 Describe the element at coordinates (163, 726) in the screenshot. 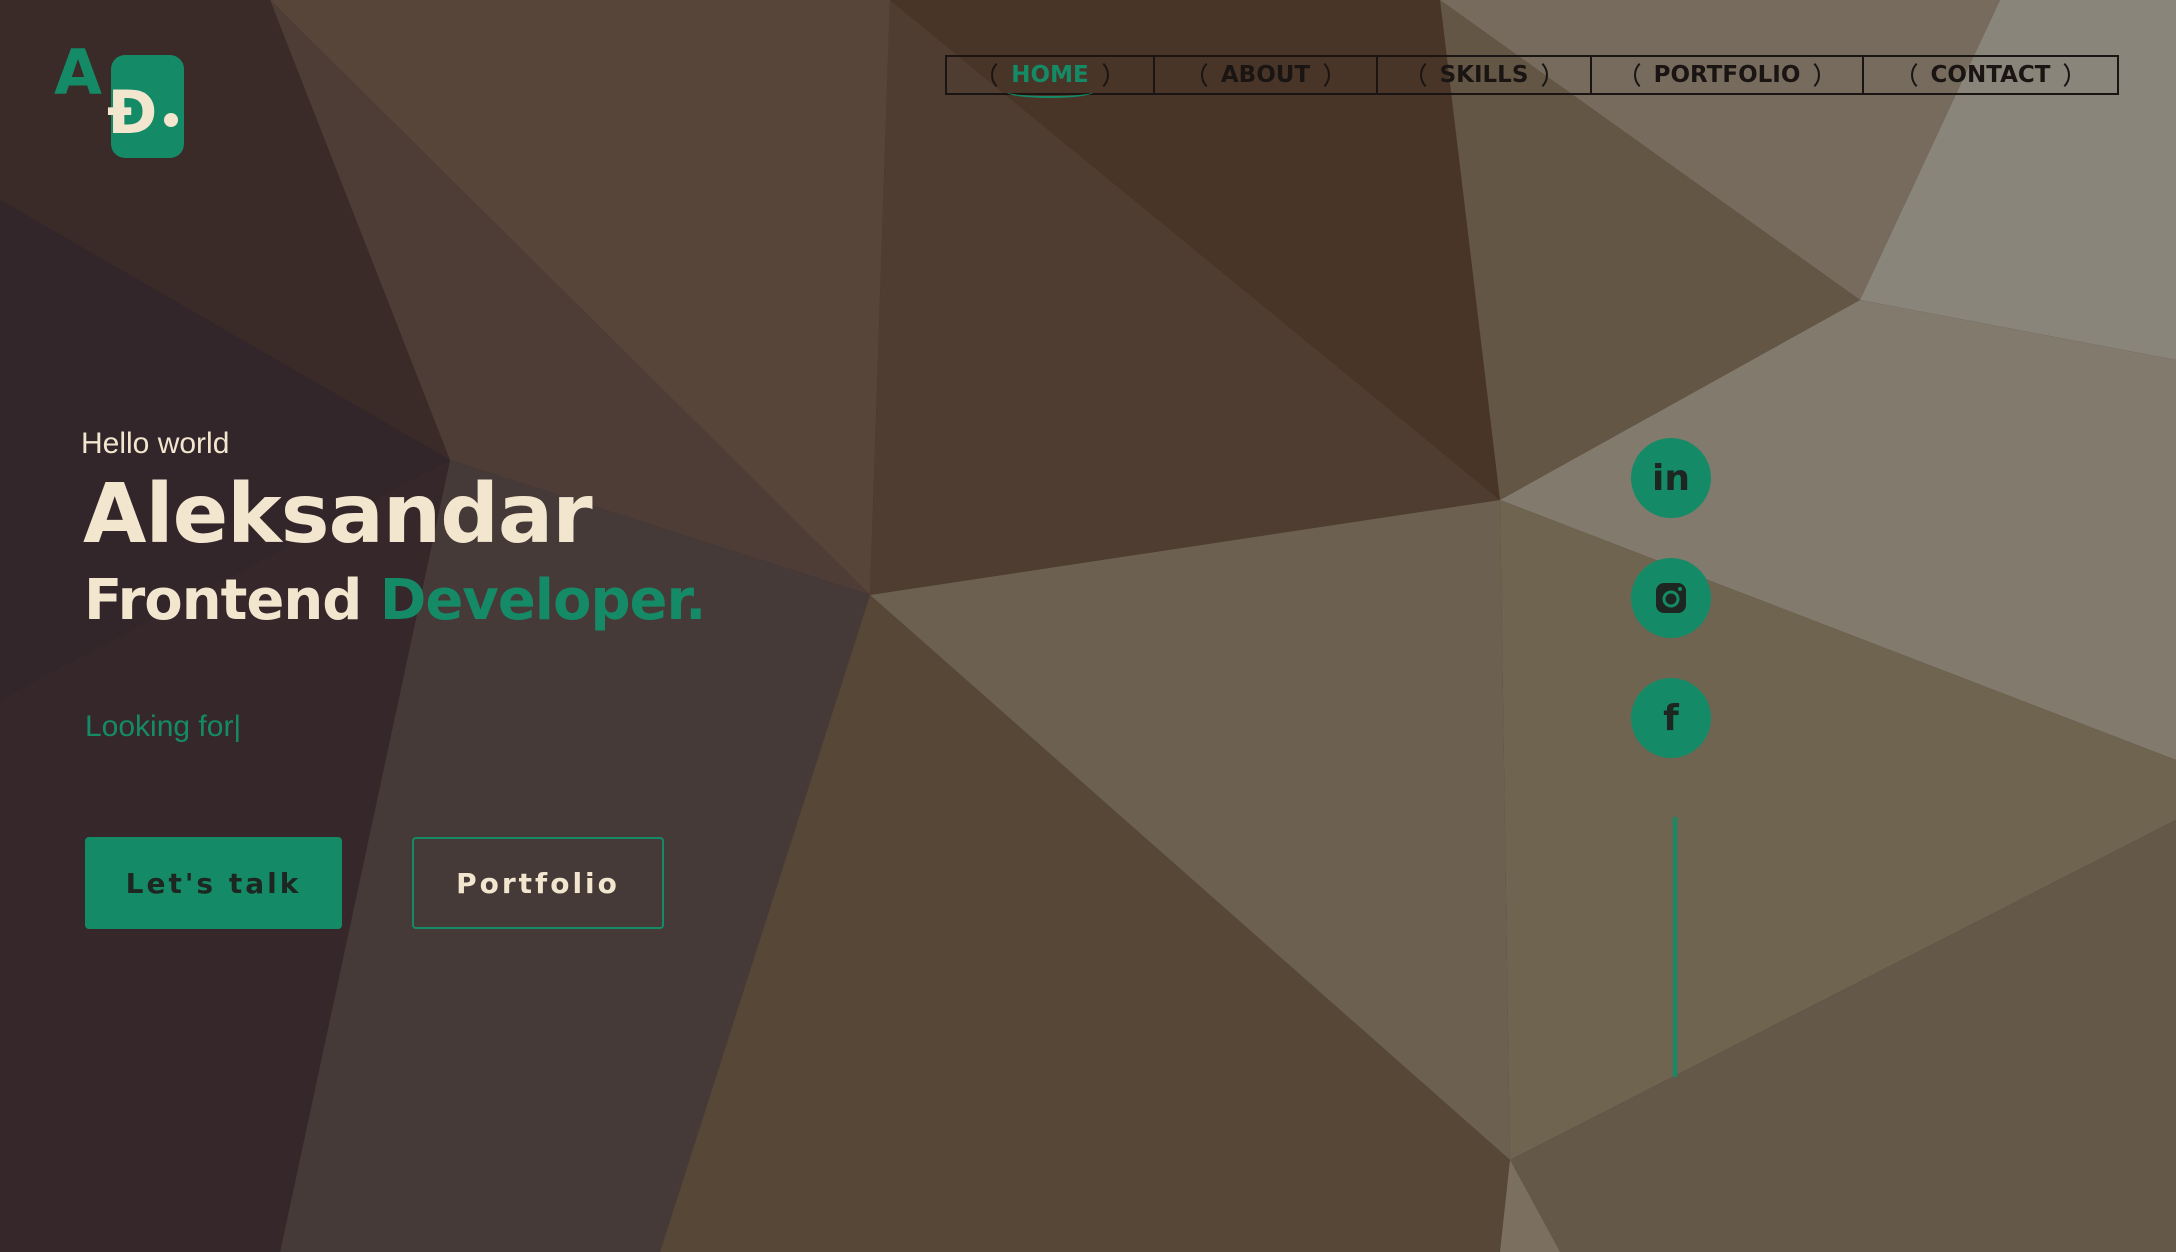

I see `typing-text: Looking for|` at that location.